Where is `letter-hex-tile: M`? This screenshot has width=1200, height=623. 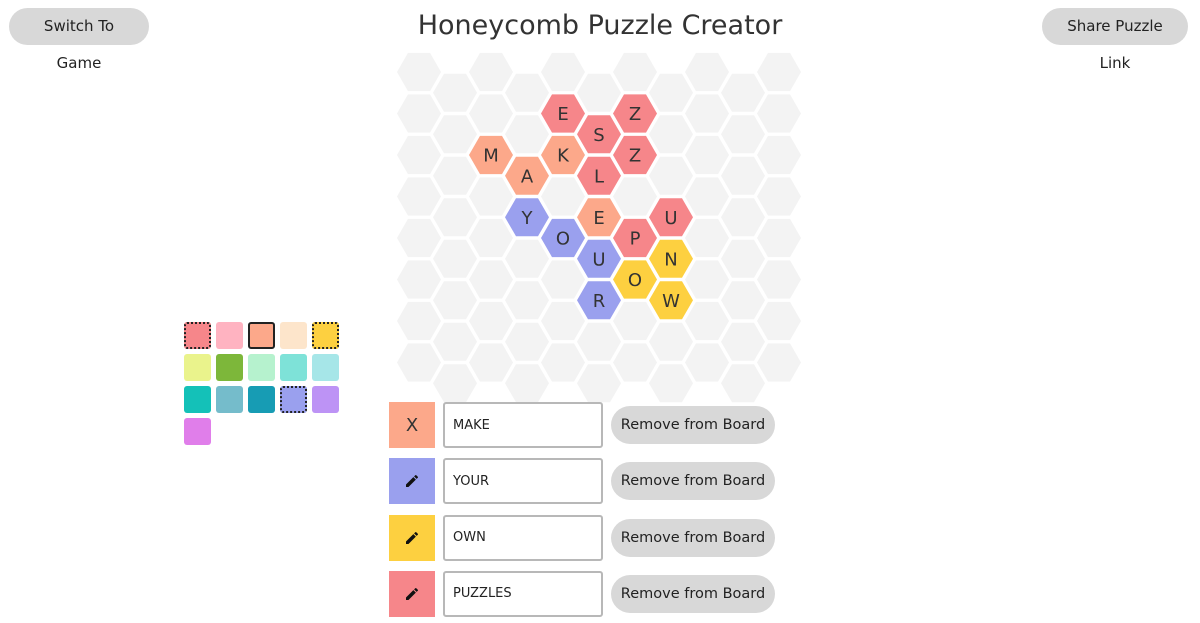
letter-hex-tile: M is located at coordinates (491, 155).